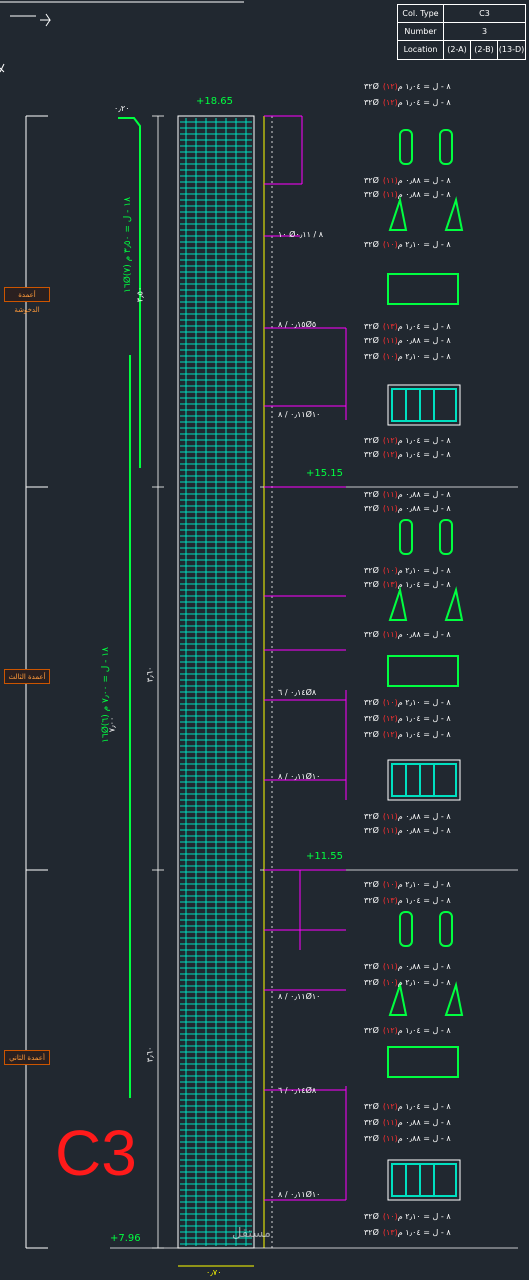 This screenshot has height=1280, width=529. What do you see at coordinates (268, 682) in the screenshot?
I see `right-dim-lines` at bounding box center [268, 682].